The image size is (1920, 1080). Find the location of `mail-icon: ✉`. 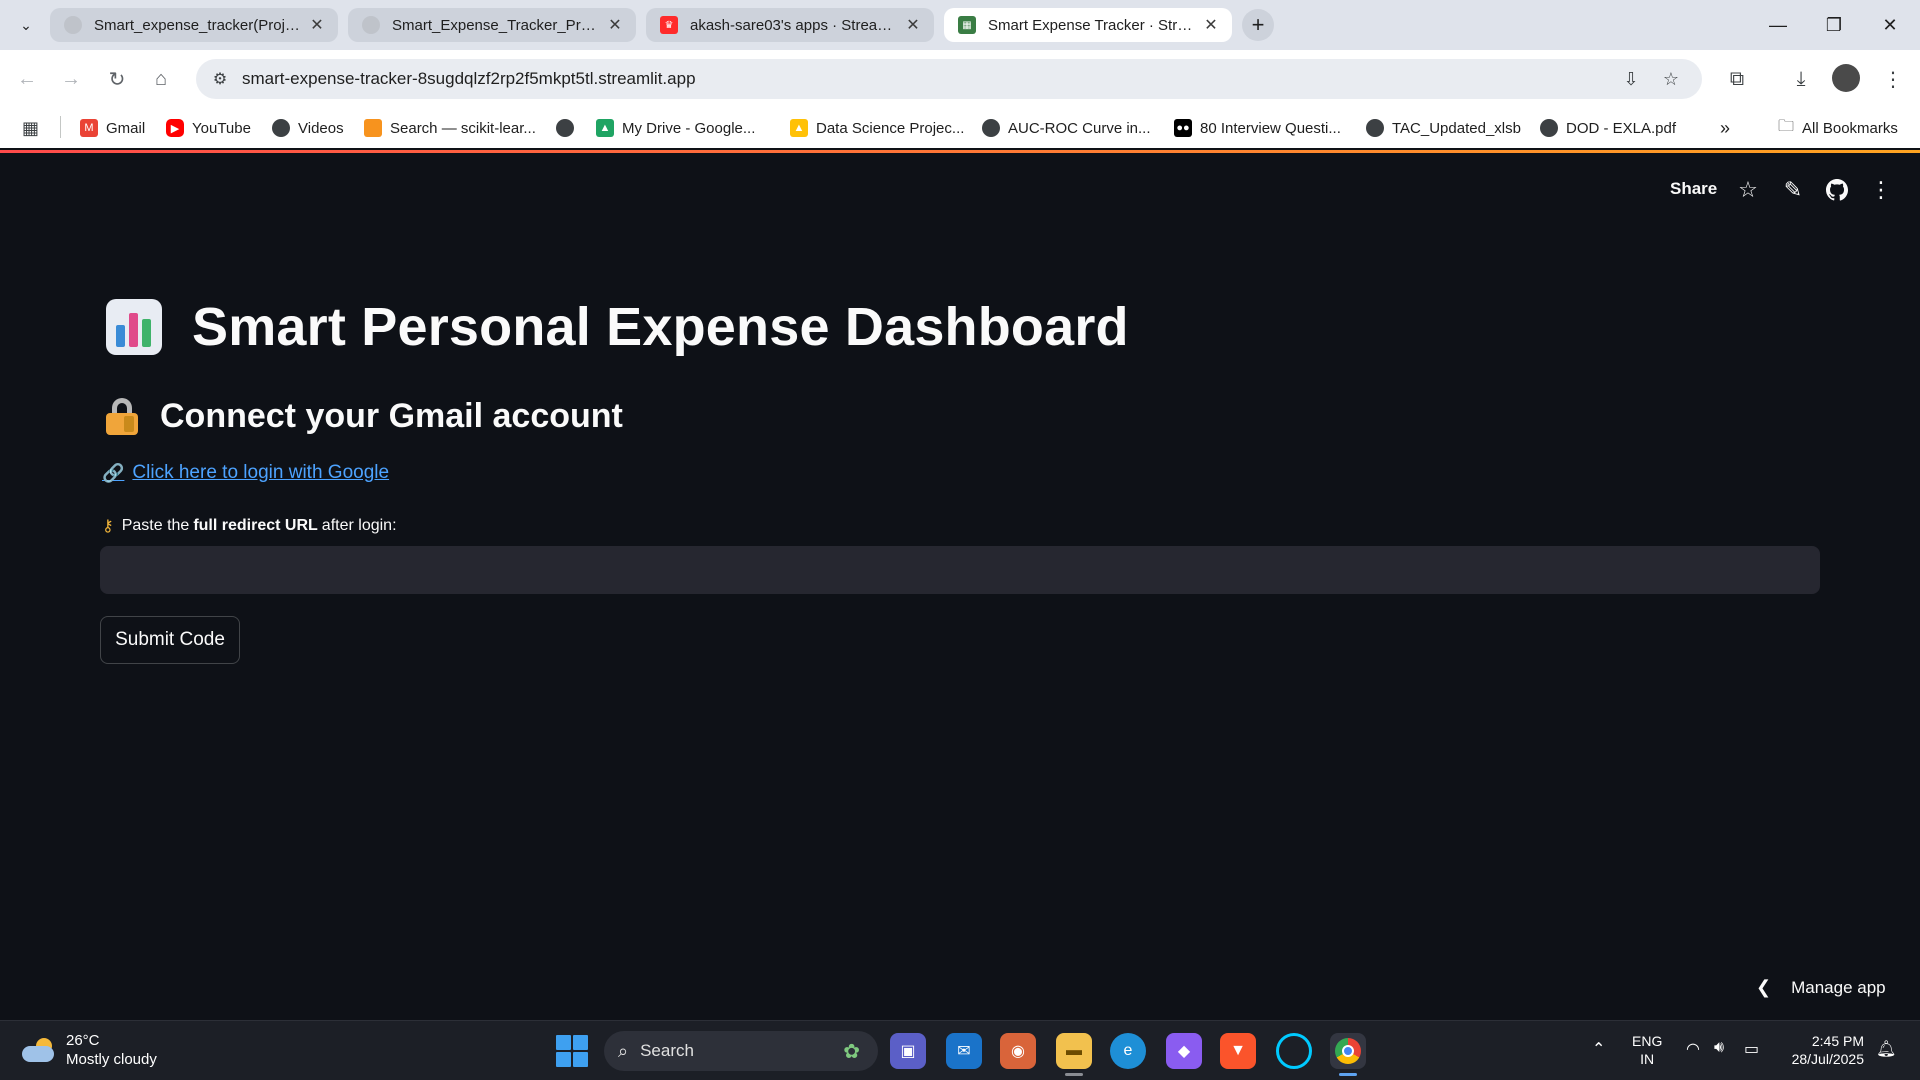

mail-icon: ✉ is located at coordinates (964, 1051).